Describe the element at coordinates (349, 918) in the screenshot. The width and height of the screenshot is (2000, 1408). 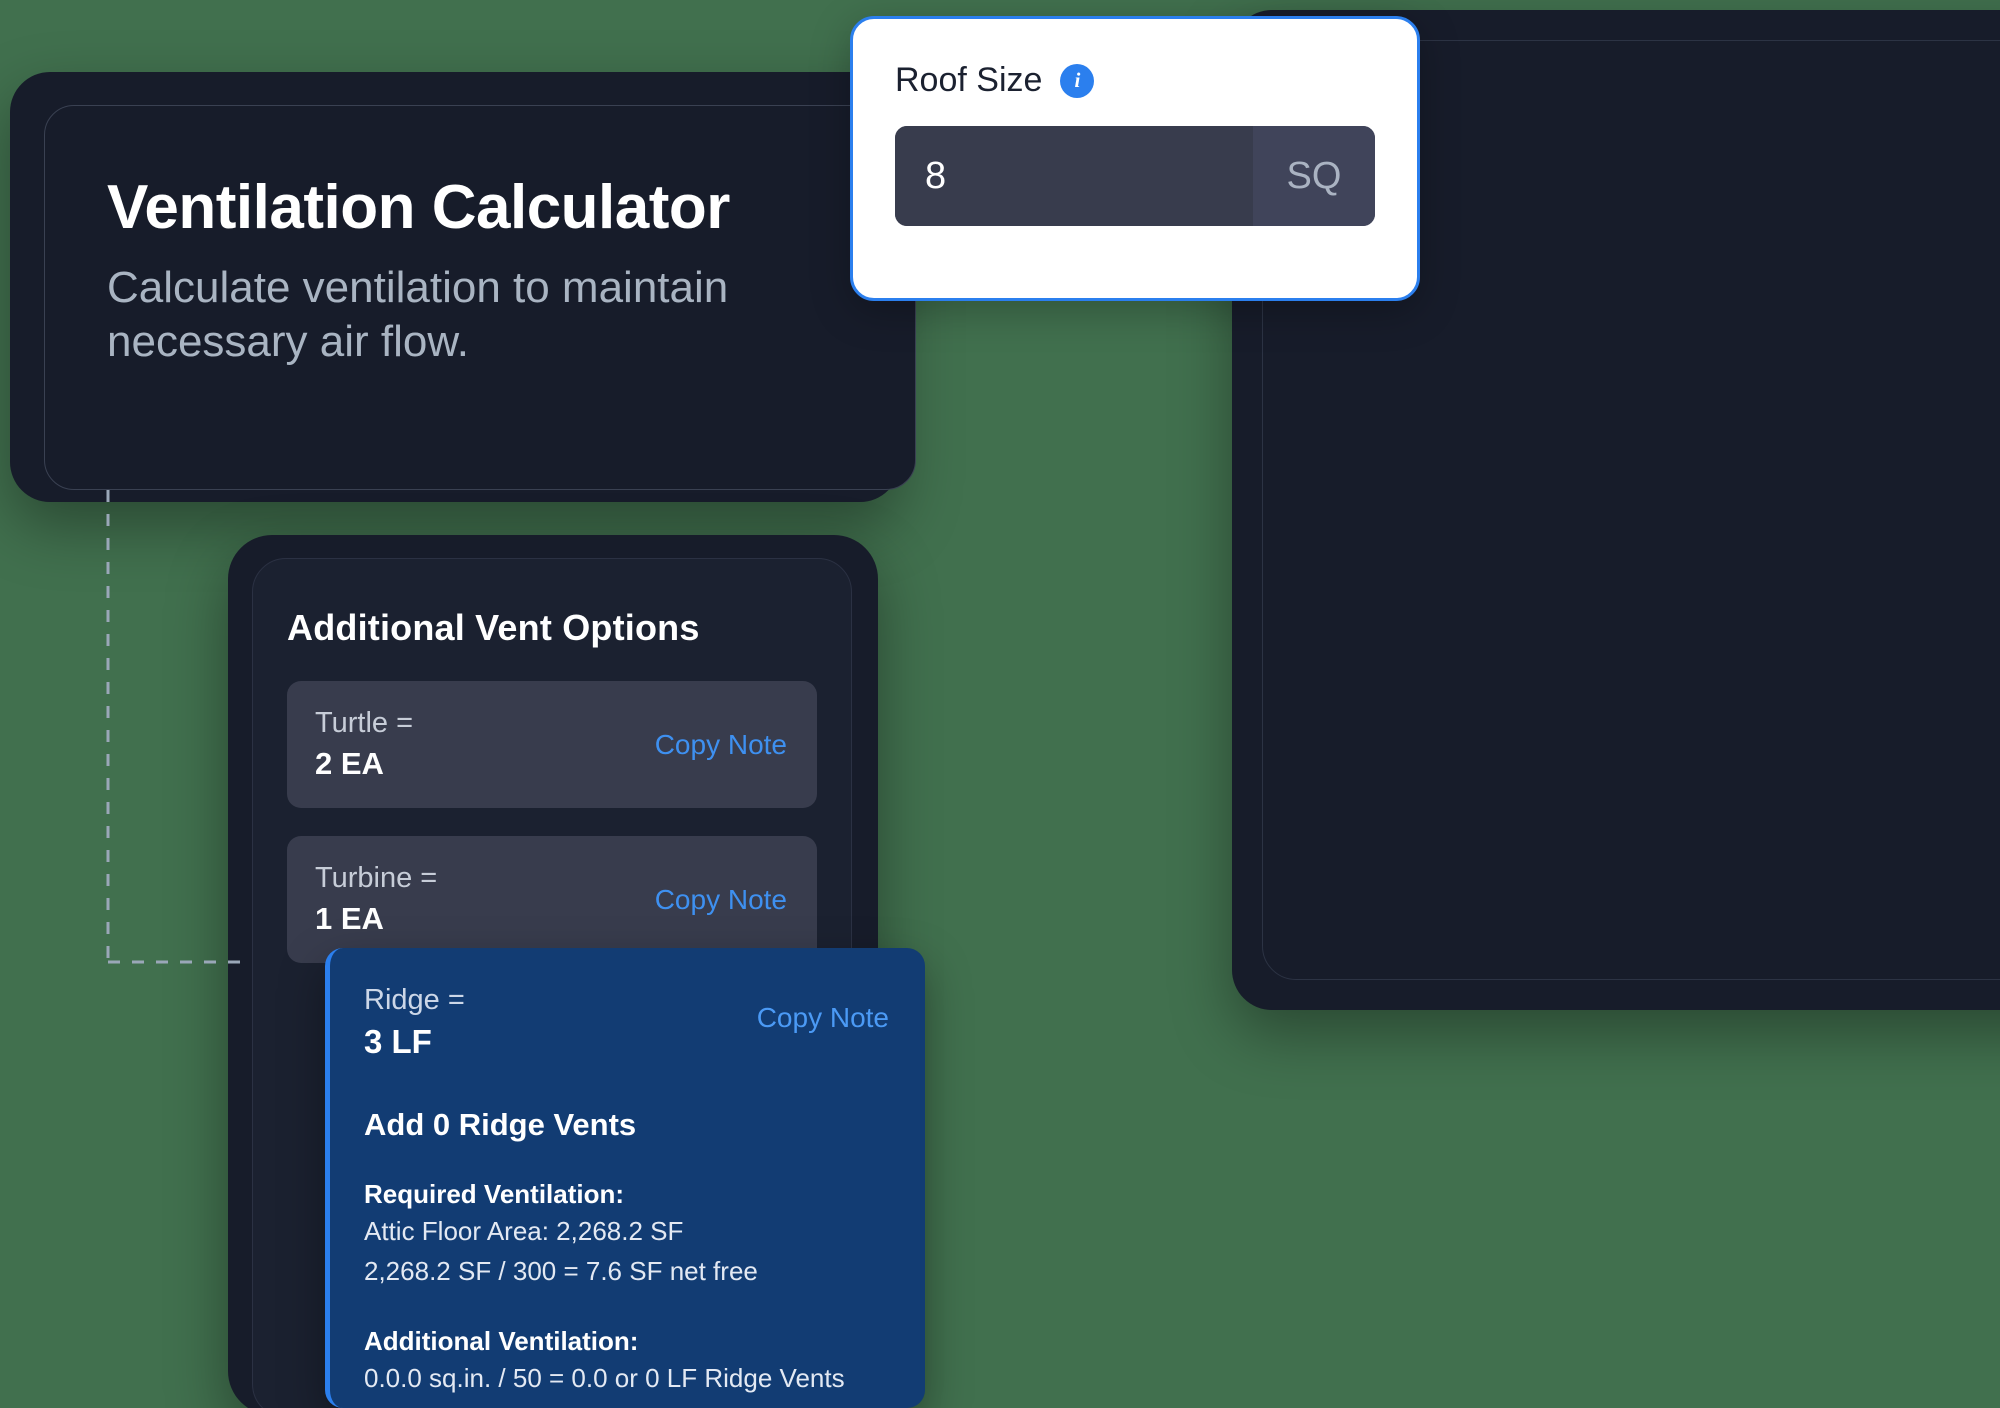
I see `vent-option-value: 1 EA` at that location.